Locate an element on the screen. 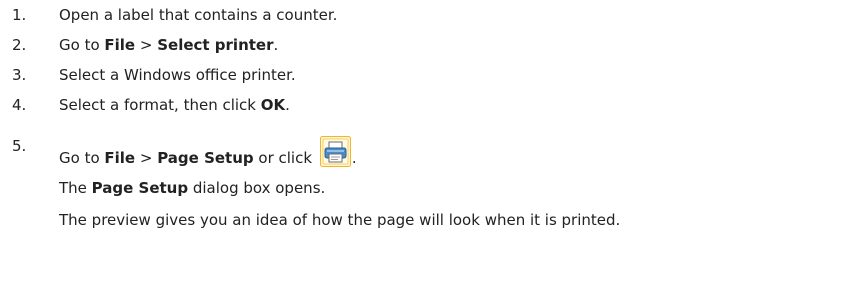  result-text: dialog box opens. is located at coordinates (257, 188).